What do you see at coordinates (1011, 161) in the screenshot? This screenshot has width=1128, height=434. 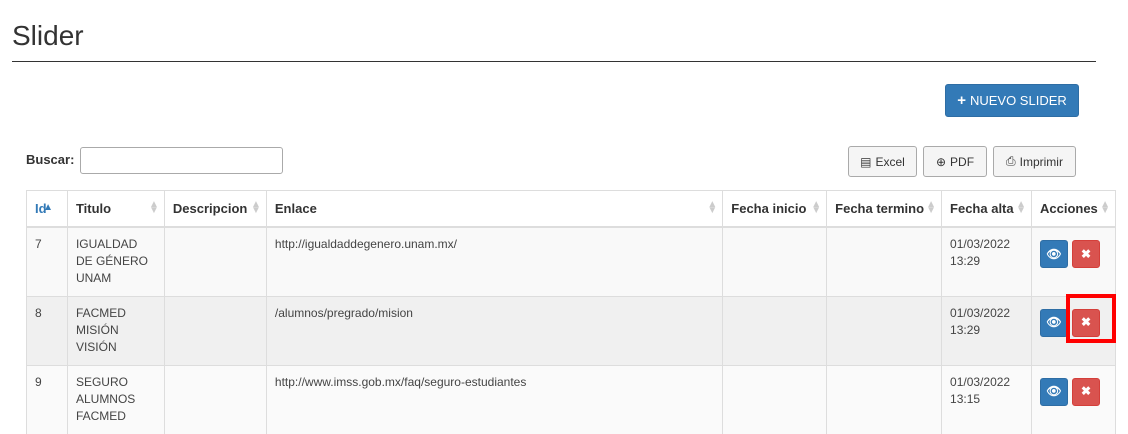 I see `printer-icon: ⎙` at bounding box center [1011, 161].